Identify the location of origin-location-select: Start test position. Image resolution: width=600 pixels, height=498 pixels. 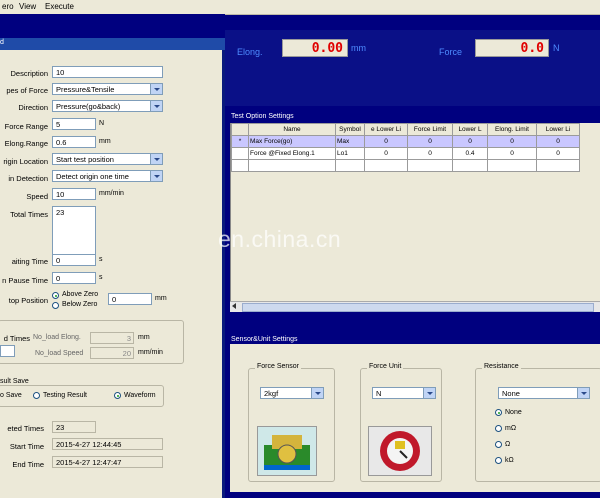
(107, 159).